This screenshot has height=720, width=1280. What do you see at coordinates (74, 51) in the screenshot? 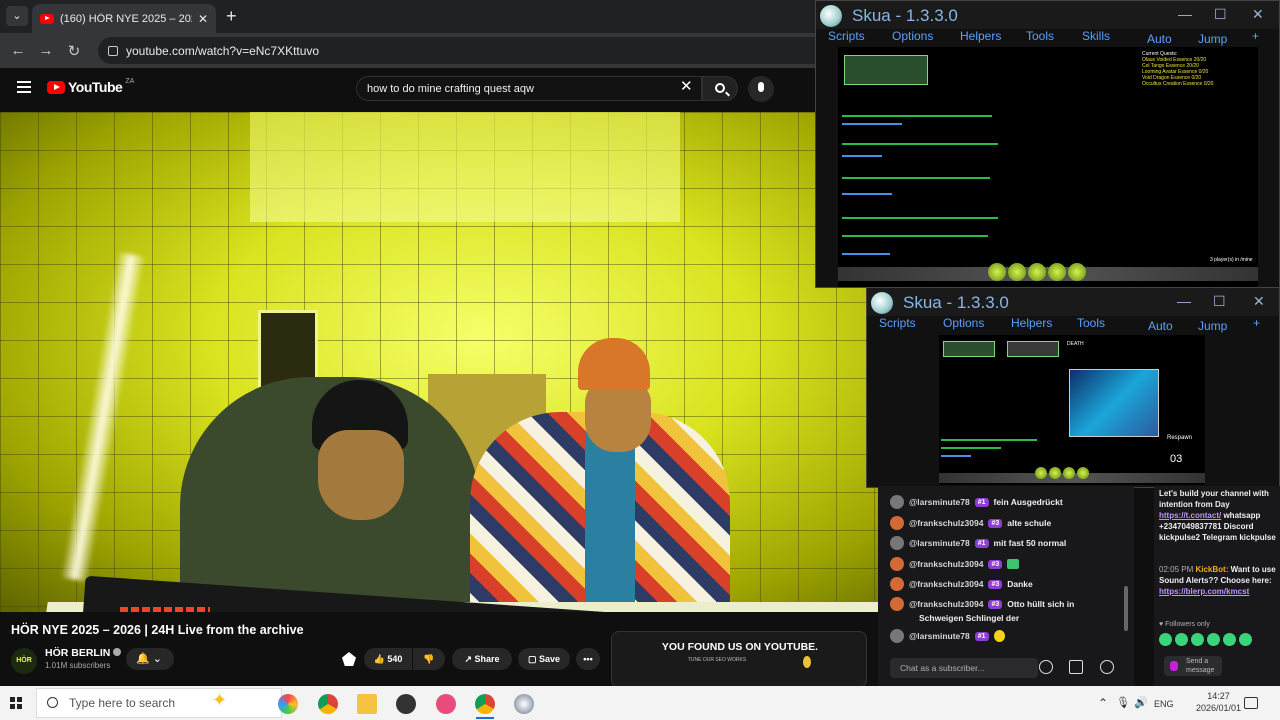
I see `reload-icon: ↻` at bounding box center [74, 51].